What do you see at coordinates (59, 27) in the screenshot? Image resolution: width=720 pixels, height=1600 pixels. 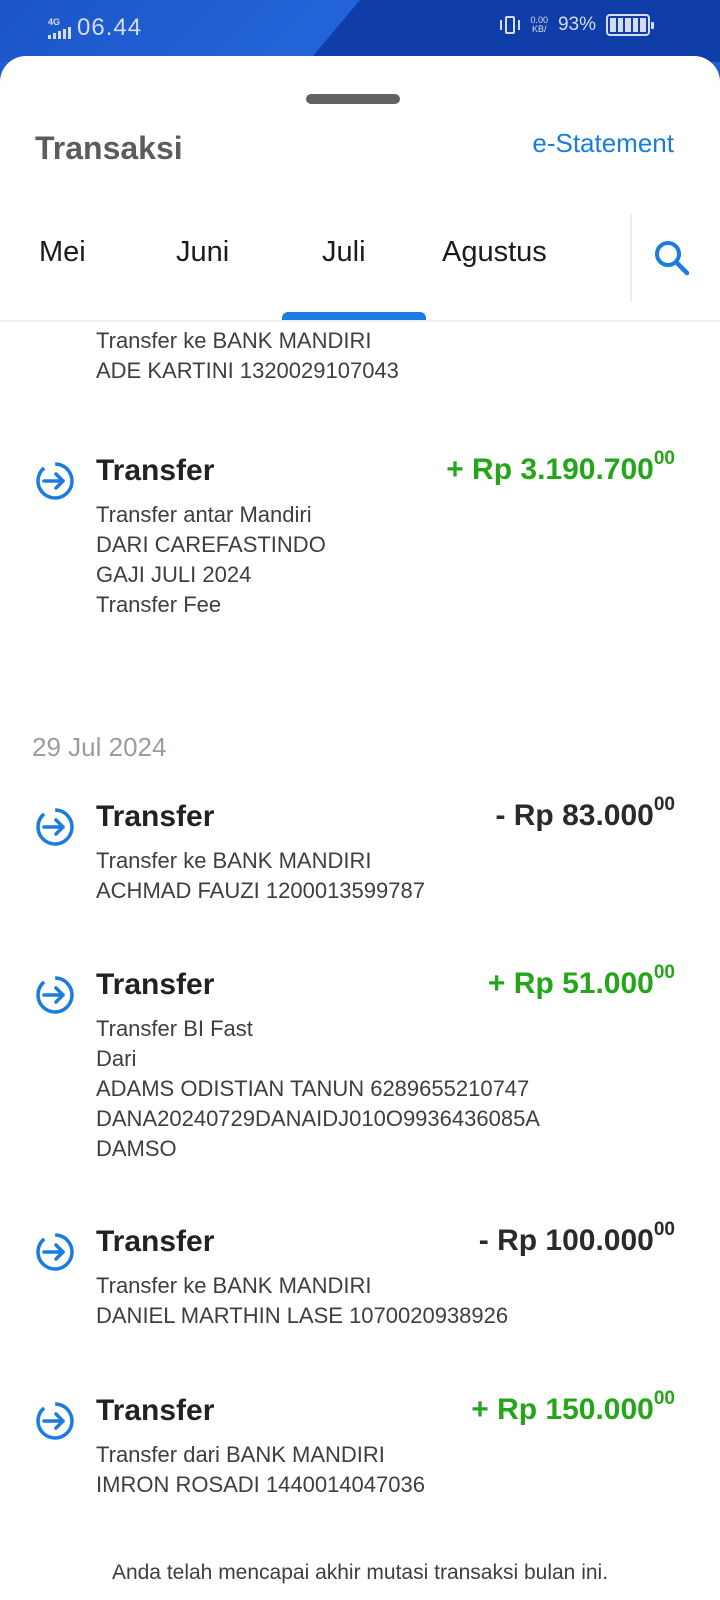 I see `signal-icon: 4G` at bounding box center [59, 27].